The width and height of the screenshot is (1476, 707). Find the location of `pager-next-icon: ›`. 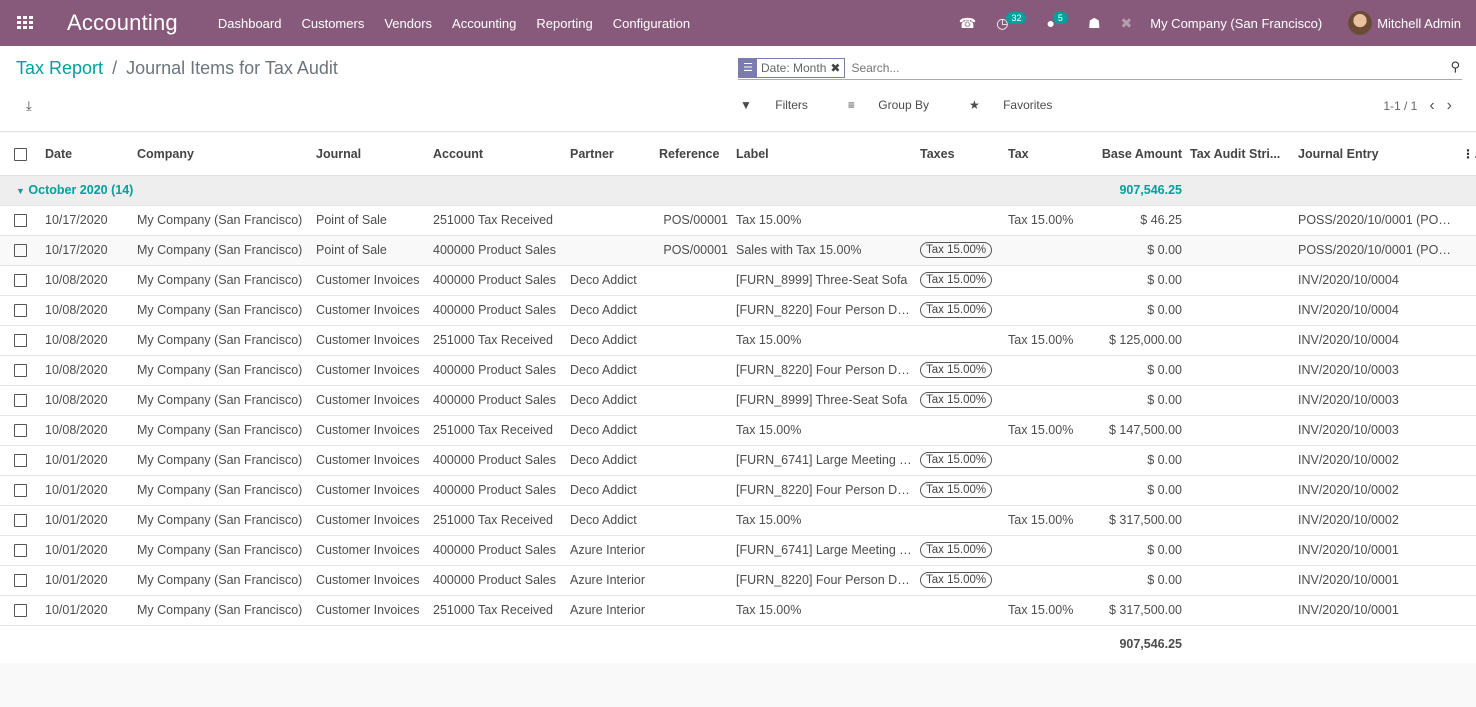

pager-next-icon: › is located at coordinates (1449, 106).